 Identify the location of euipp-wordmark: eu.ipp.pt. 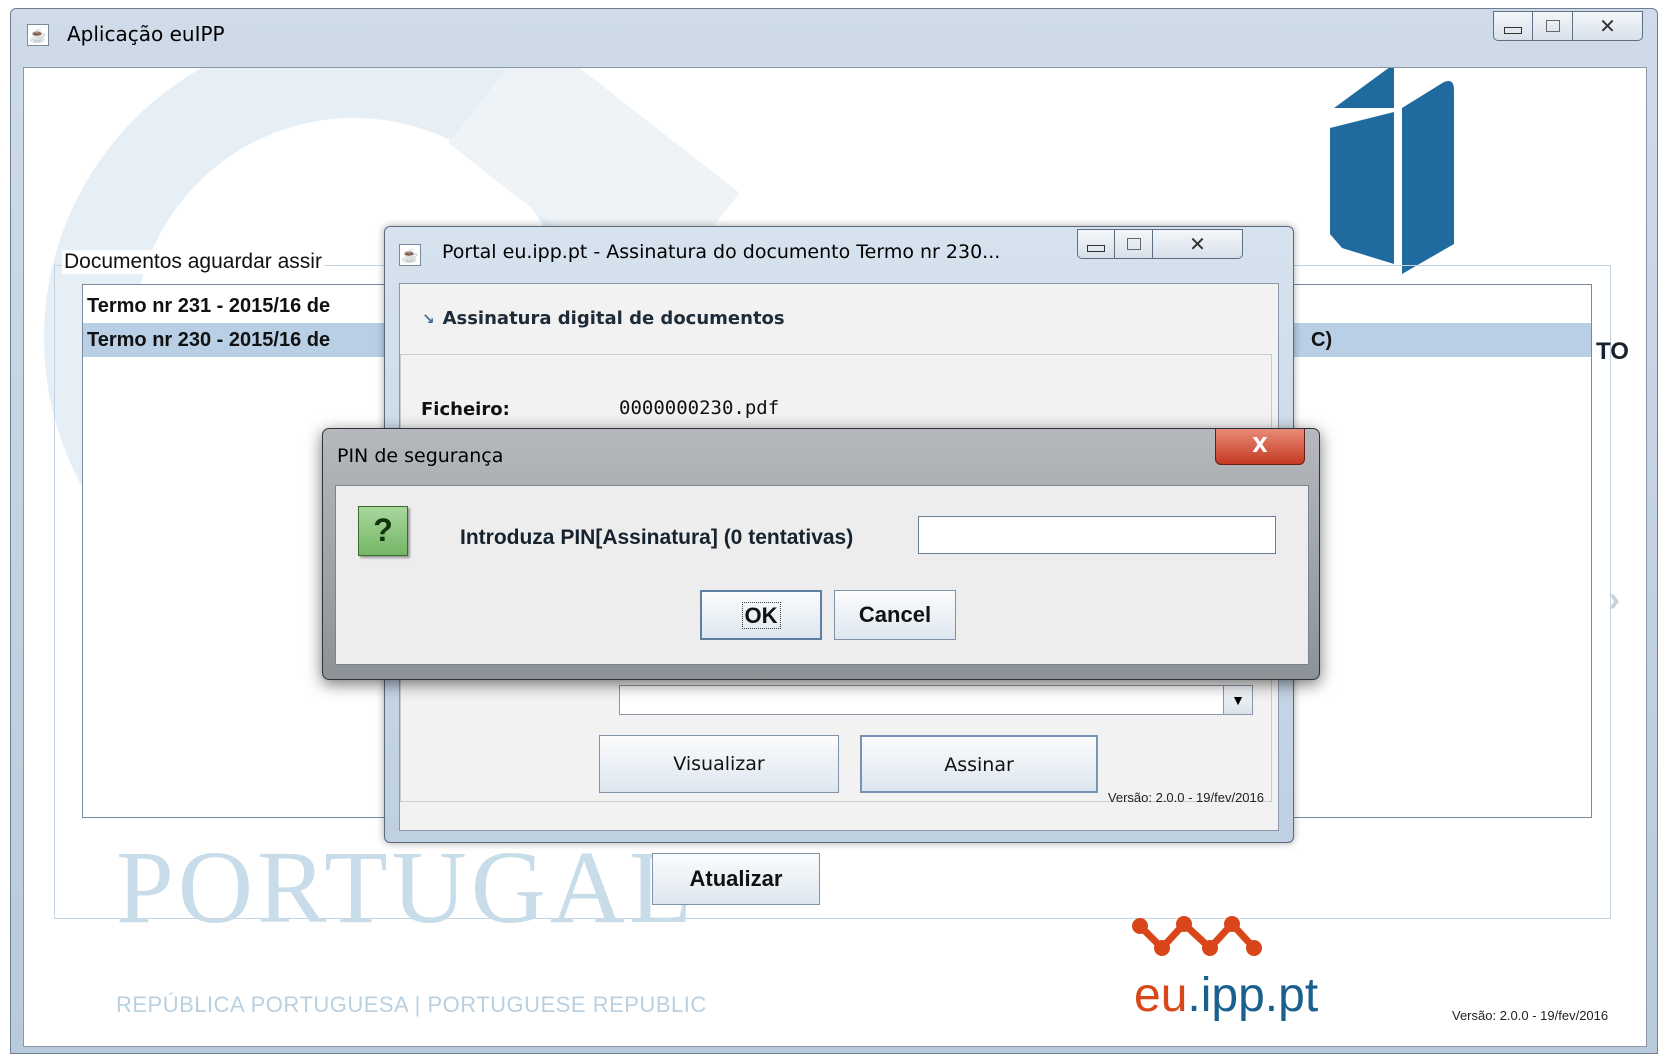
(1226, 995).